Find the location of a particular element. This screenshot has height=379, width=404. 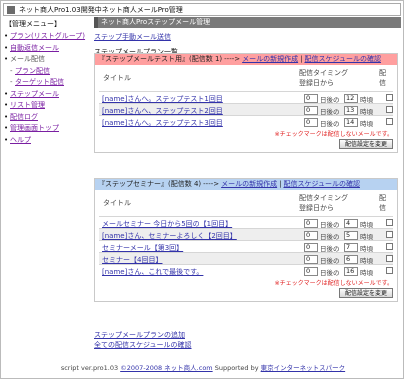

sidebar-item: • 管理画面トップ is located at coordinates (47, 129).